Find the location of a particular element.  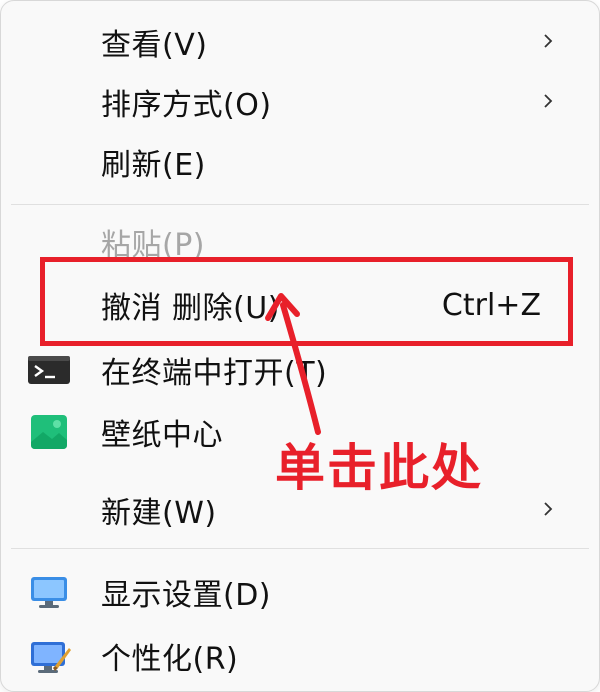

menu-item-label: 个性化(R) is located at coordinates (170, 659).